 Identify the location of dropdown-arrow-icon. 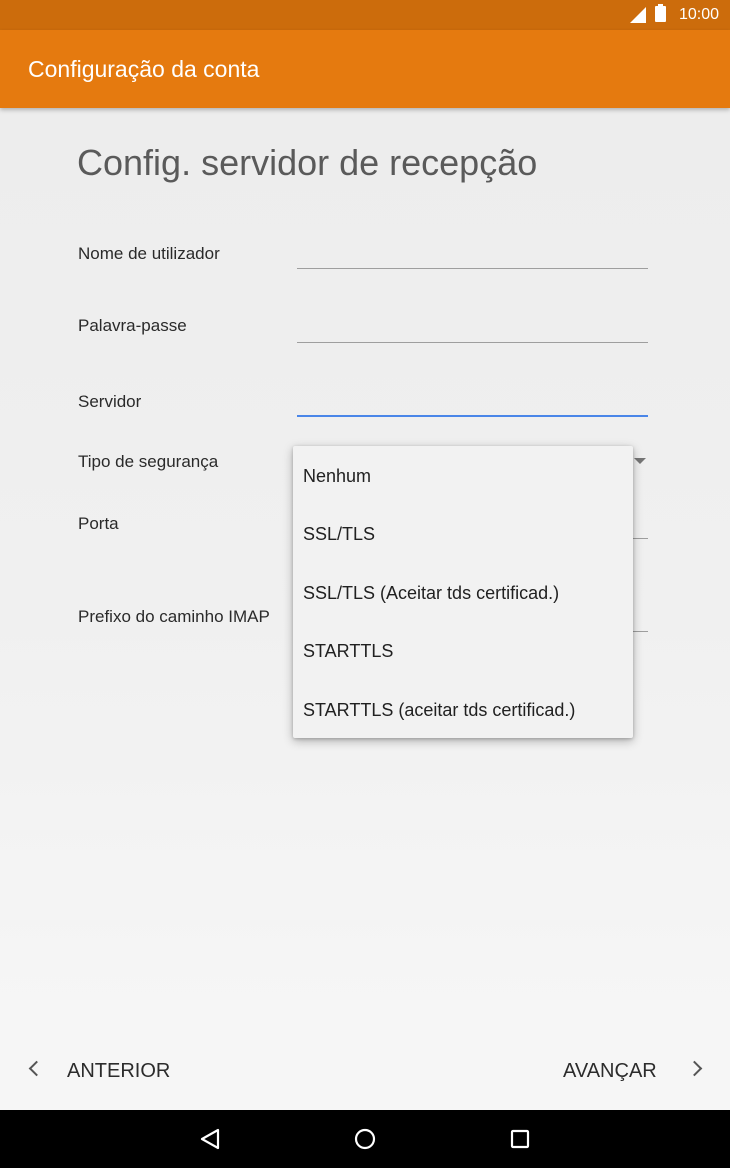
(640, 461).